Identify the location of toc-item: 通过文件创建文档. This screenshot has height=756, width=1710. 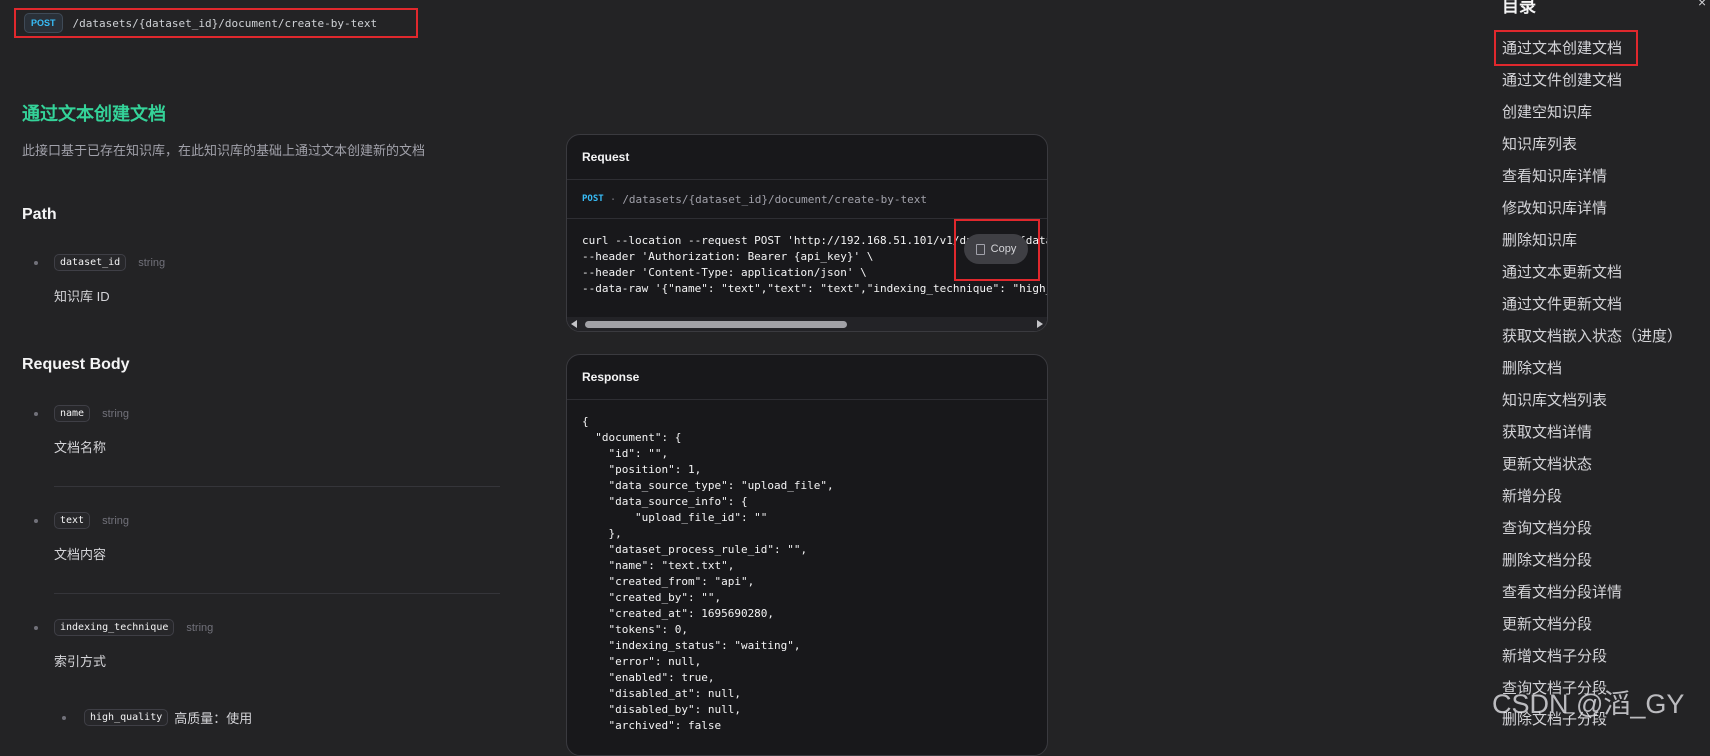
(1562, 79).